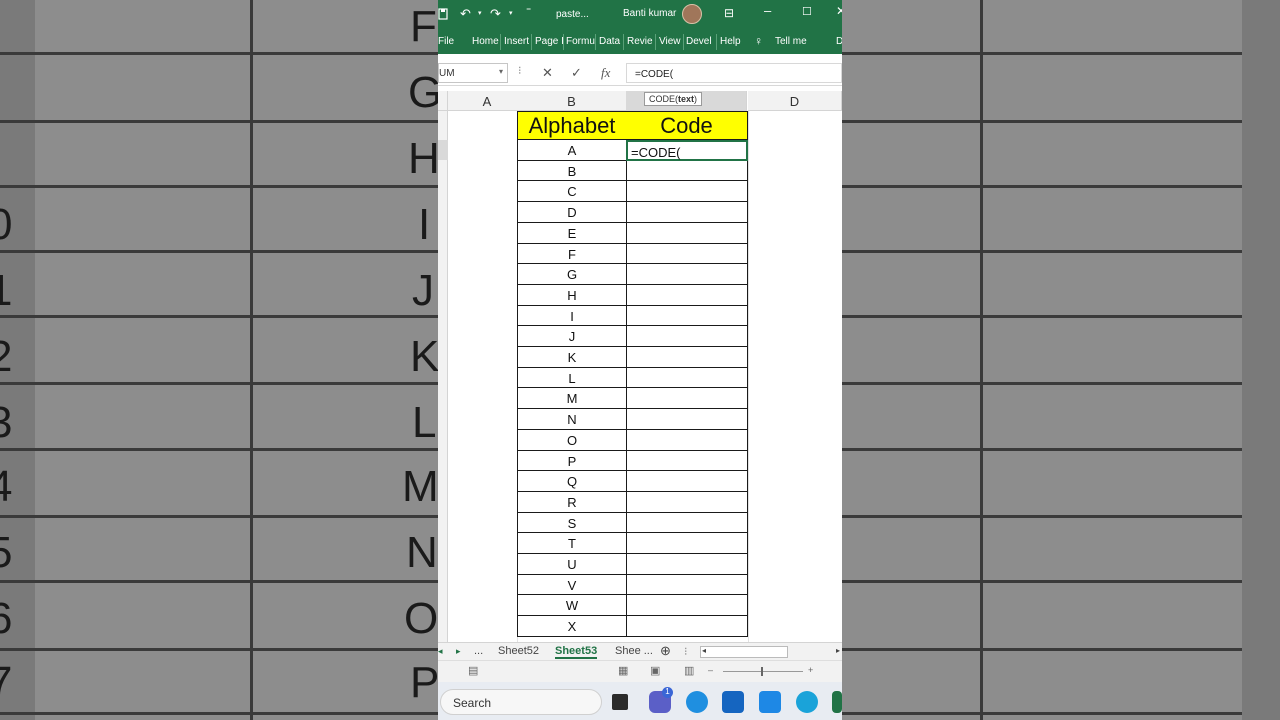 The image size is (1280, 720). I want to click on ribbon-overflow-icon: D, so click(839, 41).